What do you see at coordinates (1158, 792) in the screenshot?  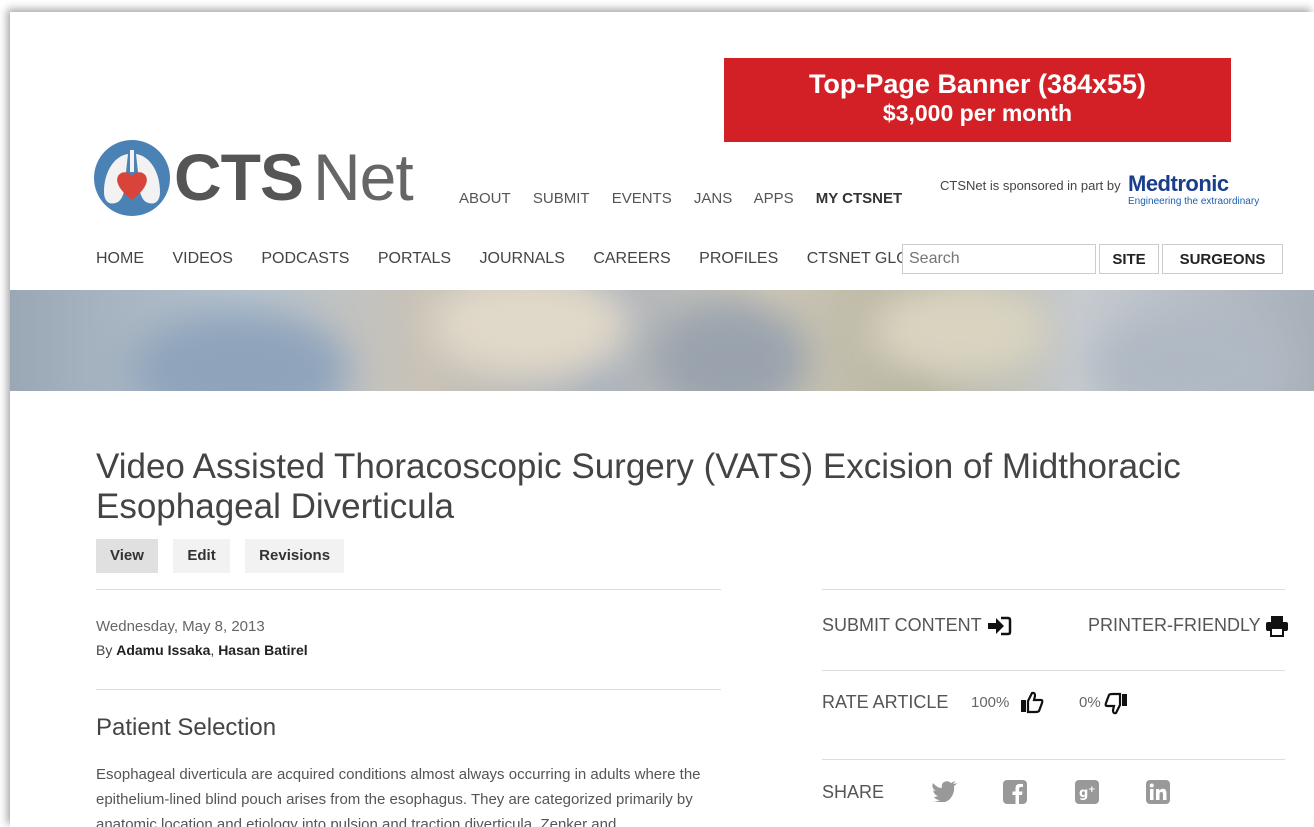 I see `linkedin-icon` at bounding box center [1158, 792].